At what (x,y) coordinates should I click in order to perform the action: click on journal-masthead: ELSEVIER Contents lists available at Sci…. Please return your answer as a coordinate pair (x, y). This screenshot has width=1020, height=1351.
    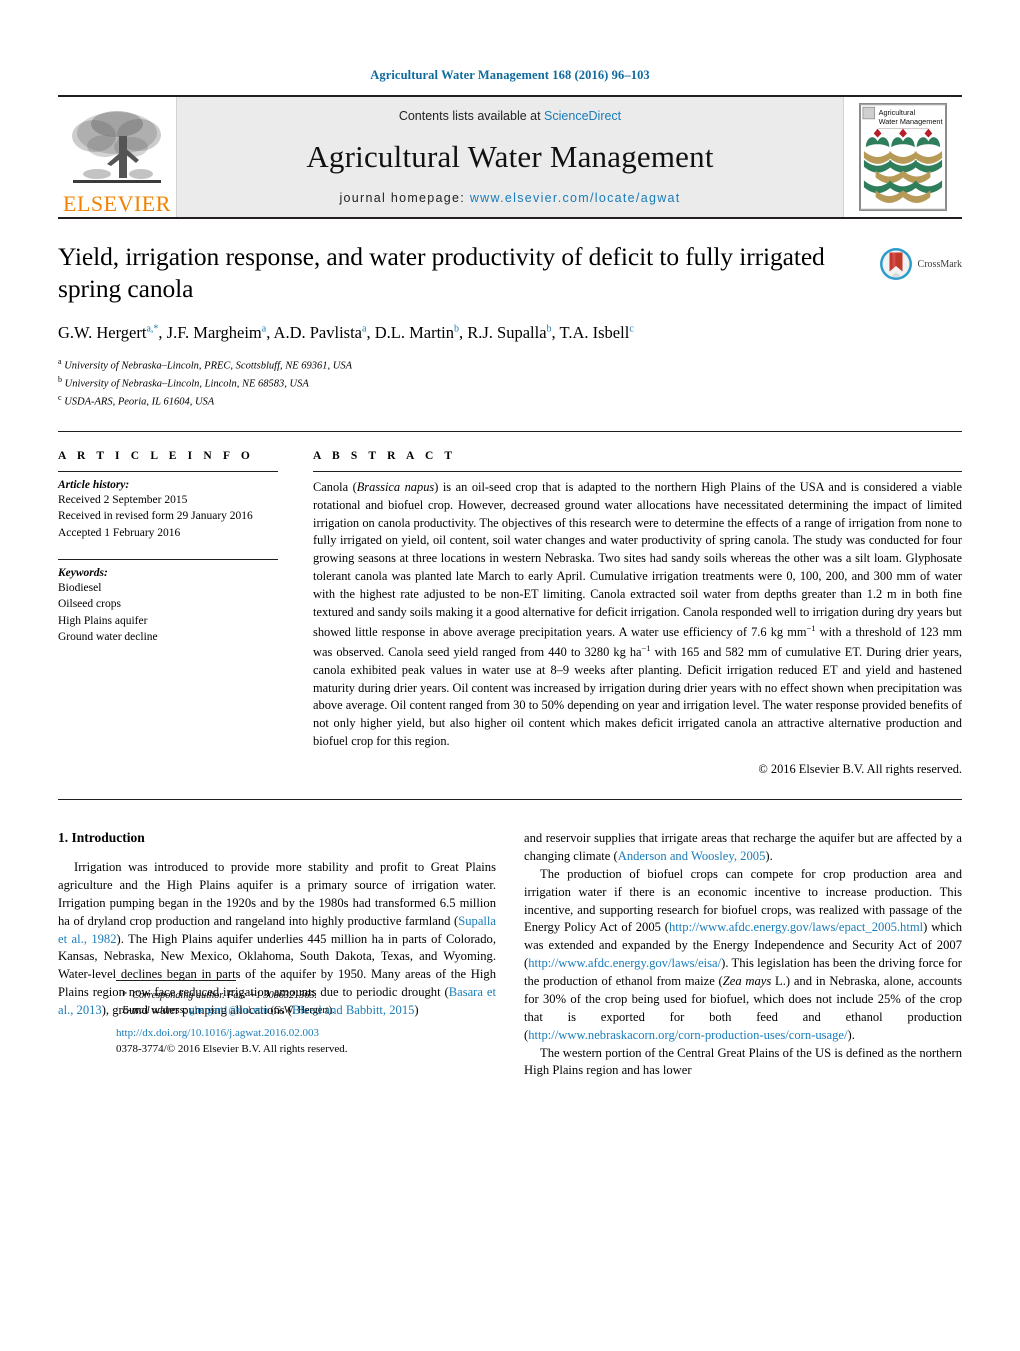
    Looking at the image, I should click on (510, 156).